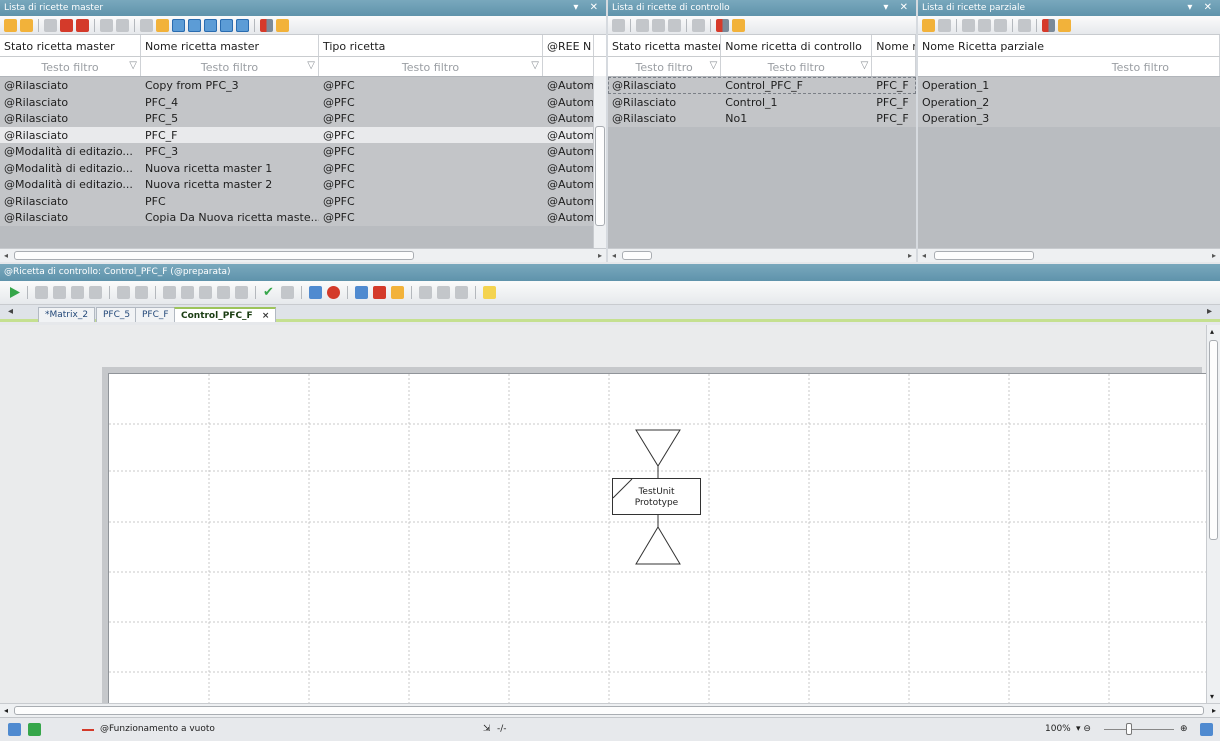  Describe the element at coordinates (1184, 729) in the screenshot. I see `zoom-in-icon: ⊕` at that location.